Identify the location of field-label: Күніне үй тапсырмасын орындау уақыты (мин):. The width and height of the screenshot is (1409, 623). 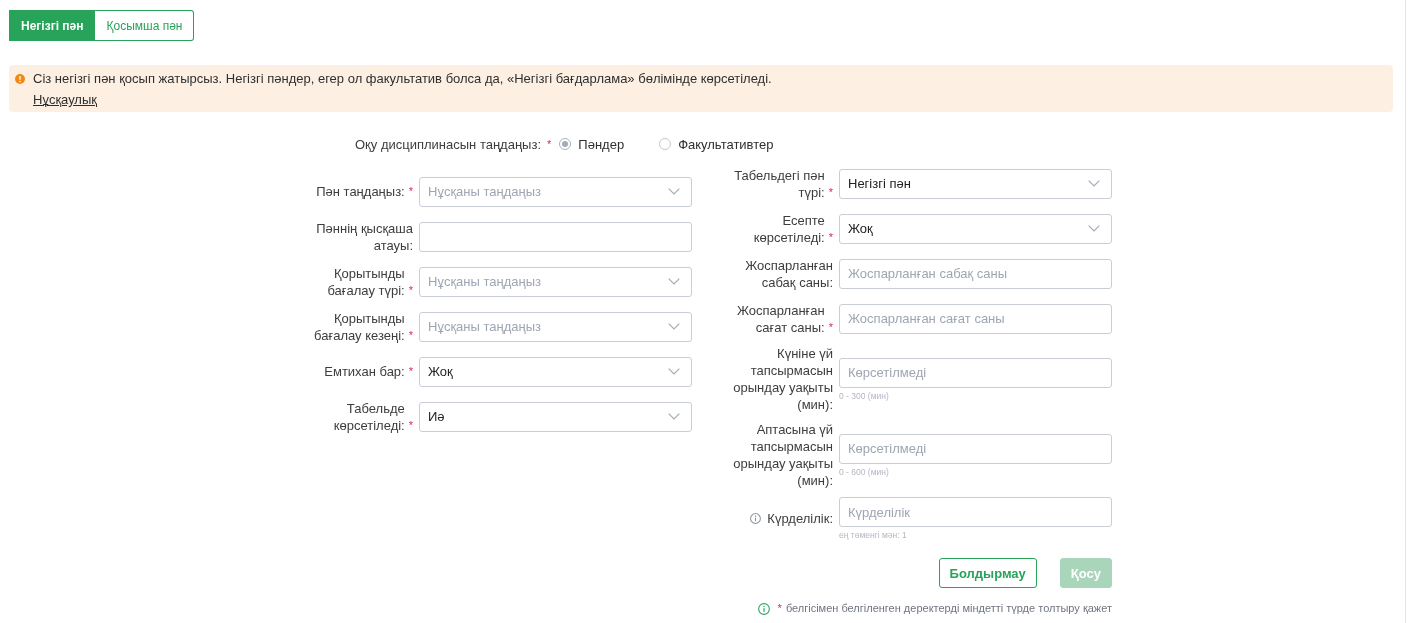
(783, 379).